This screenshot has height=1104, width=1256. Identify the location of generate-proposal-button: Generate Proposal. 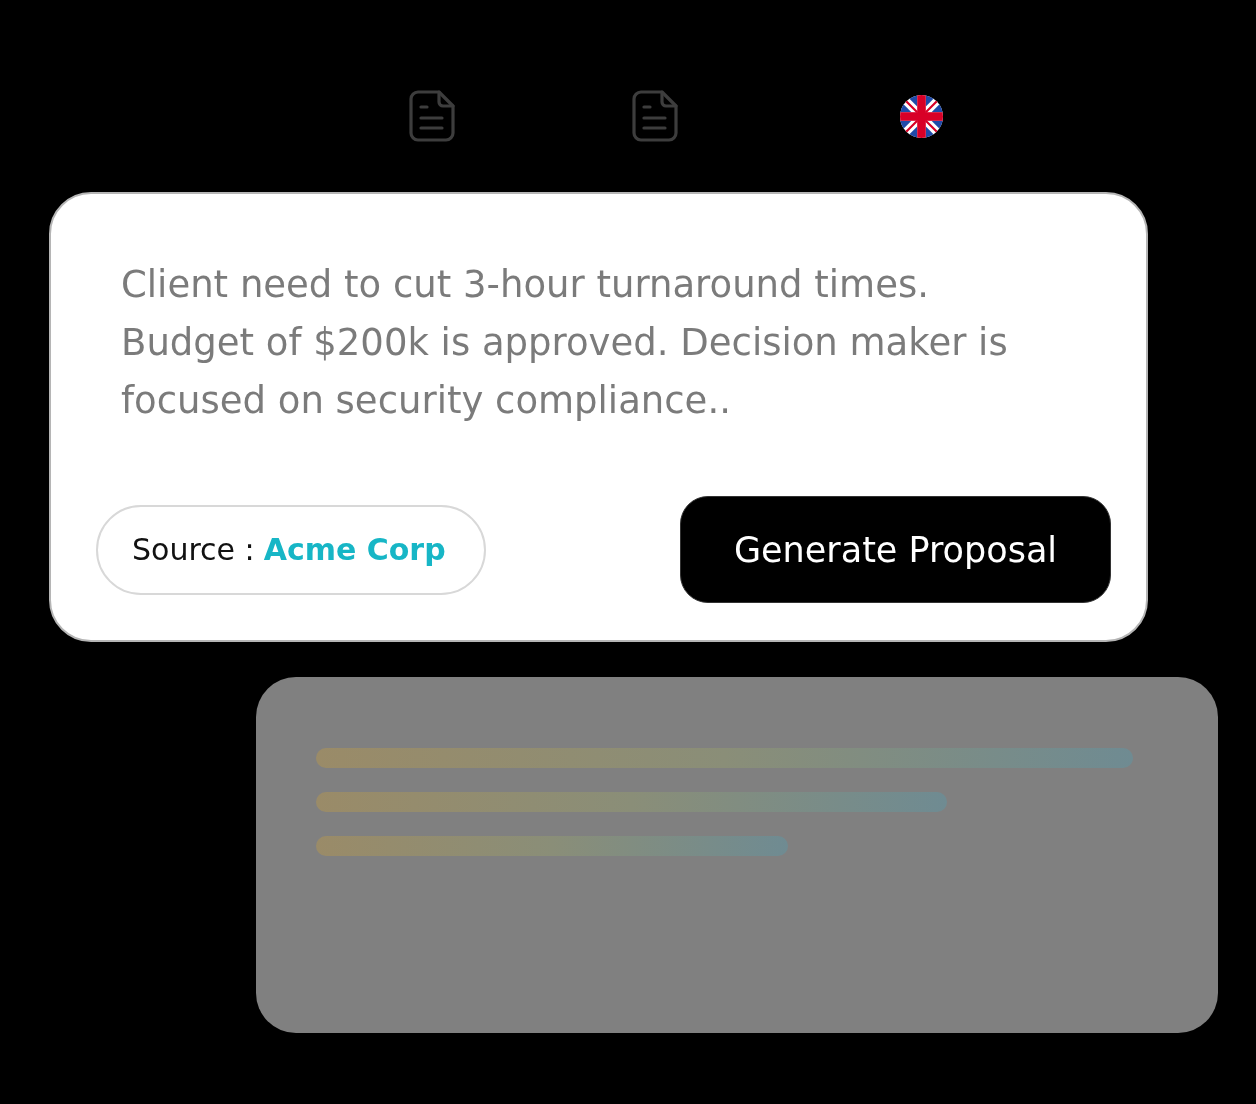
(895, 549).